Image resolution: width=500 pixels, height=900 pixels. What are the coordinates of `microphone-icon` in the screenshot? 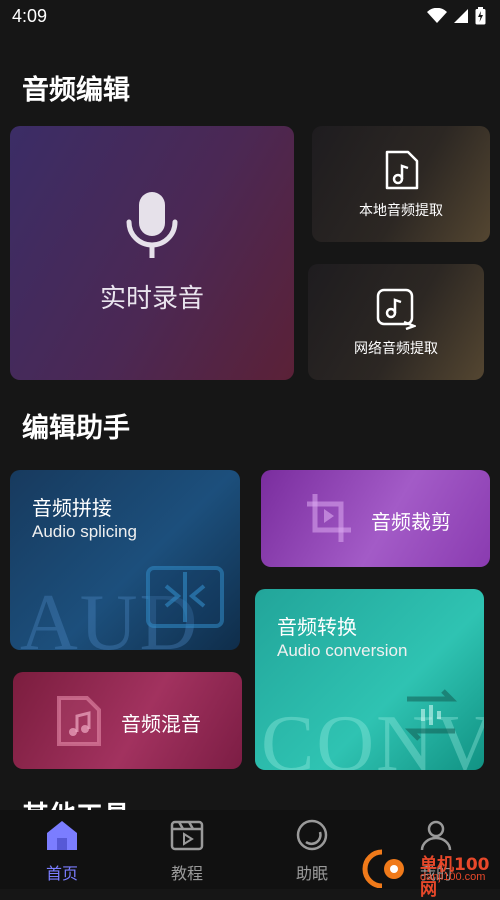 It's located at (152, 225).